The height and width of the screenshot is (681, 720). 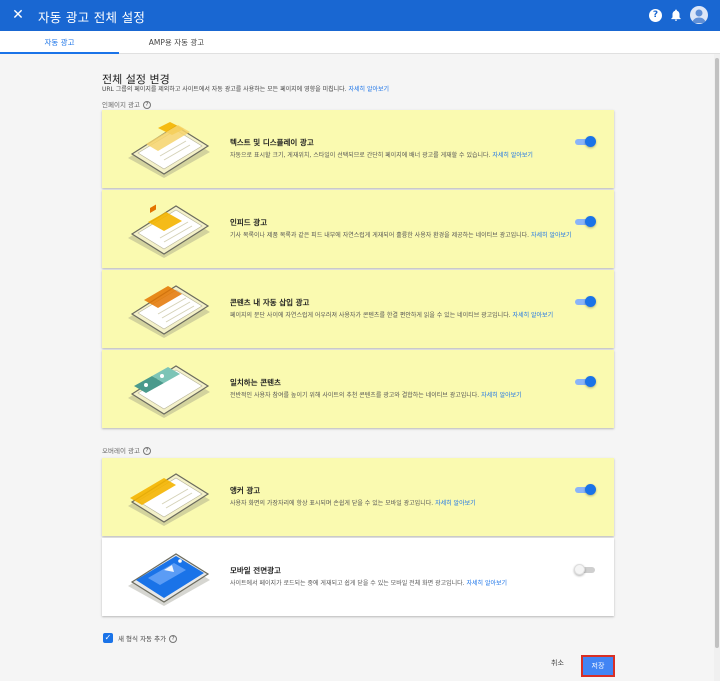 What do you see at coordinates (598, 666) in the screenshot?
I see `save-button: 저장` at bounding box center [598, 666].